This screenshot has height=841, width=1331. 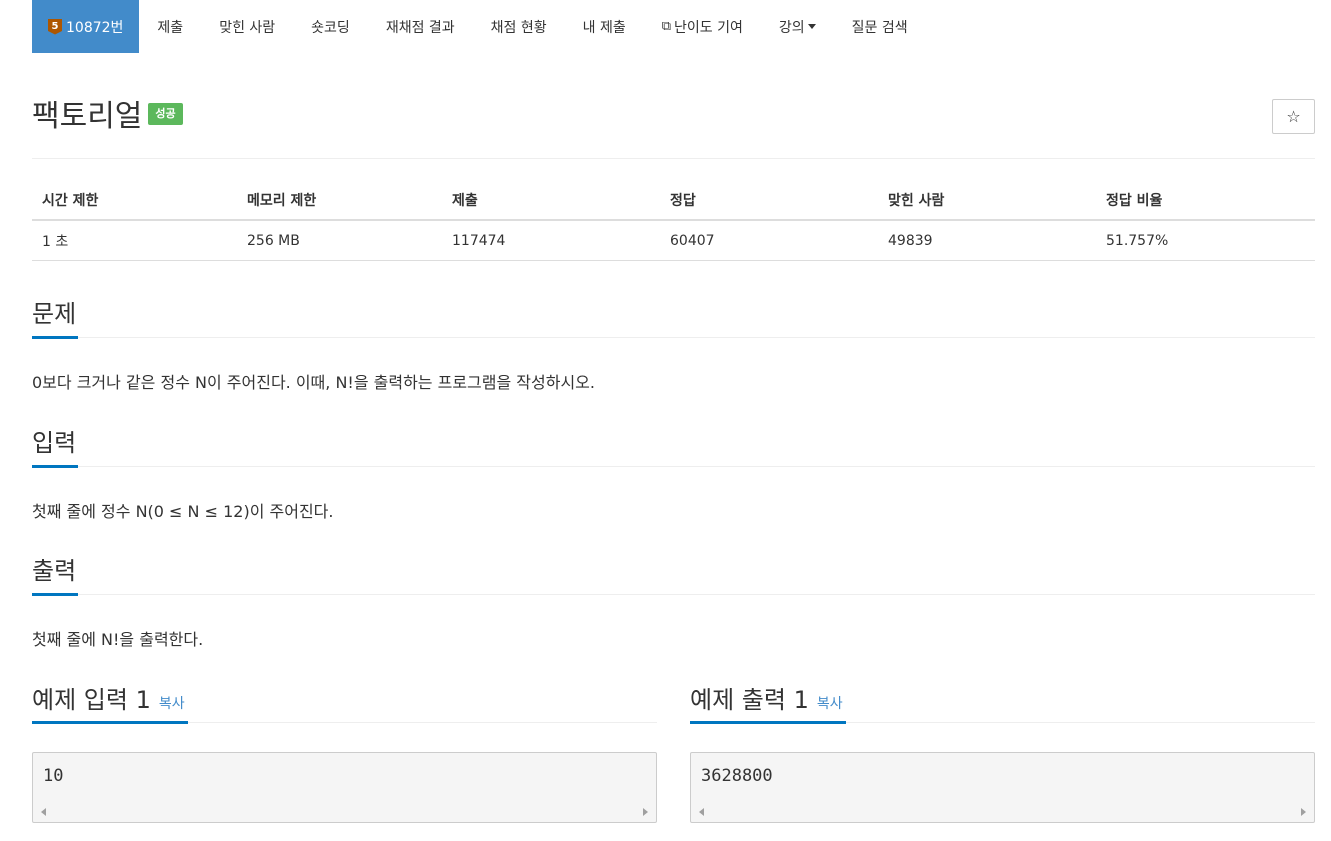 What do you see at coordinates (811, 26) in the screenshot?
I see `caret-down-icon` at bounding box center [811, 26].